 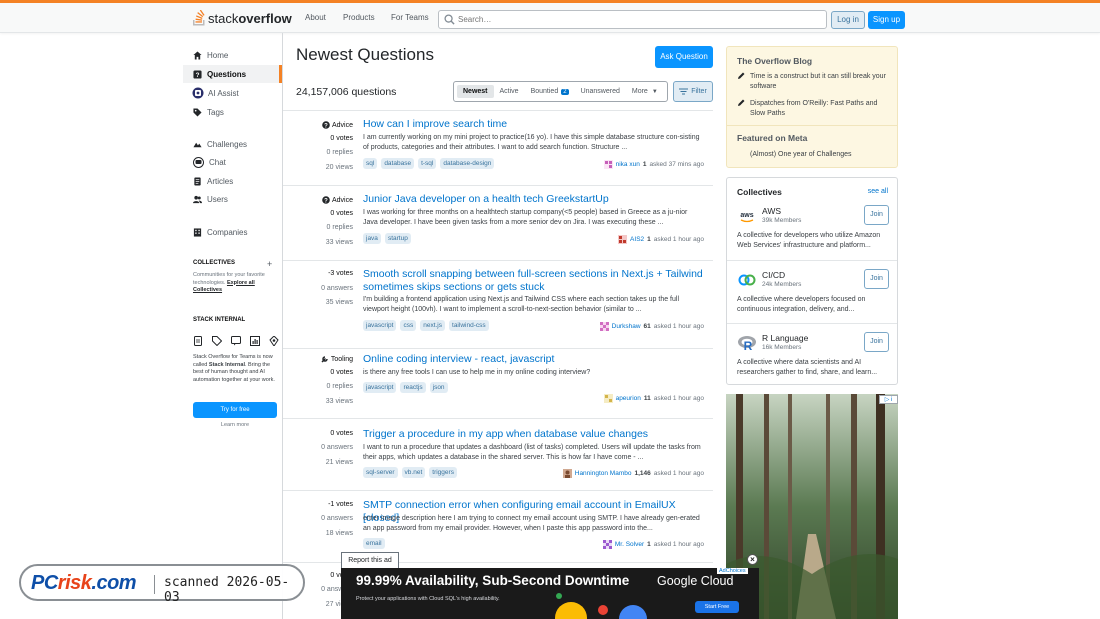 I want to click on tag-link: java, so click(x=372, y=238).